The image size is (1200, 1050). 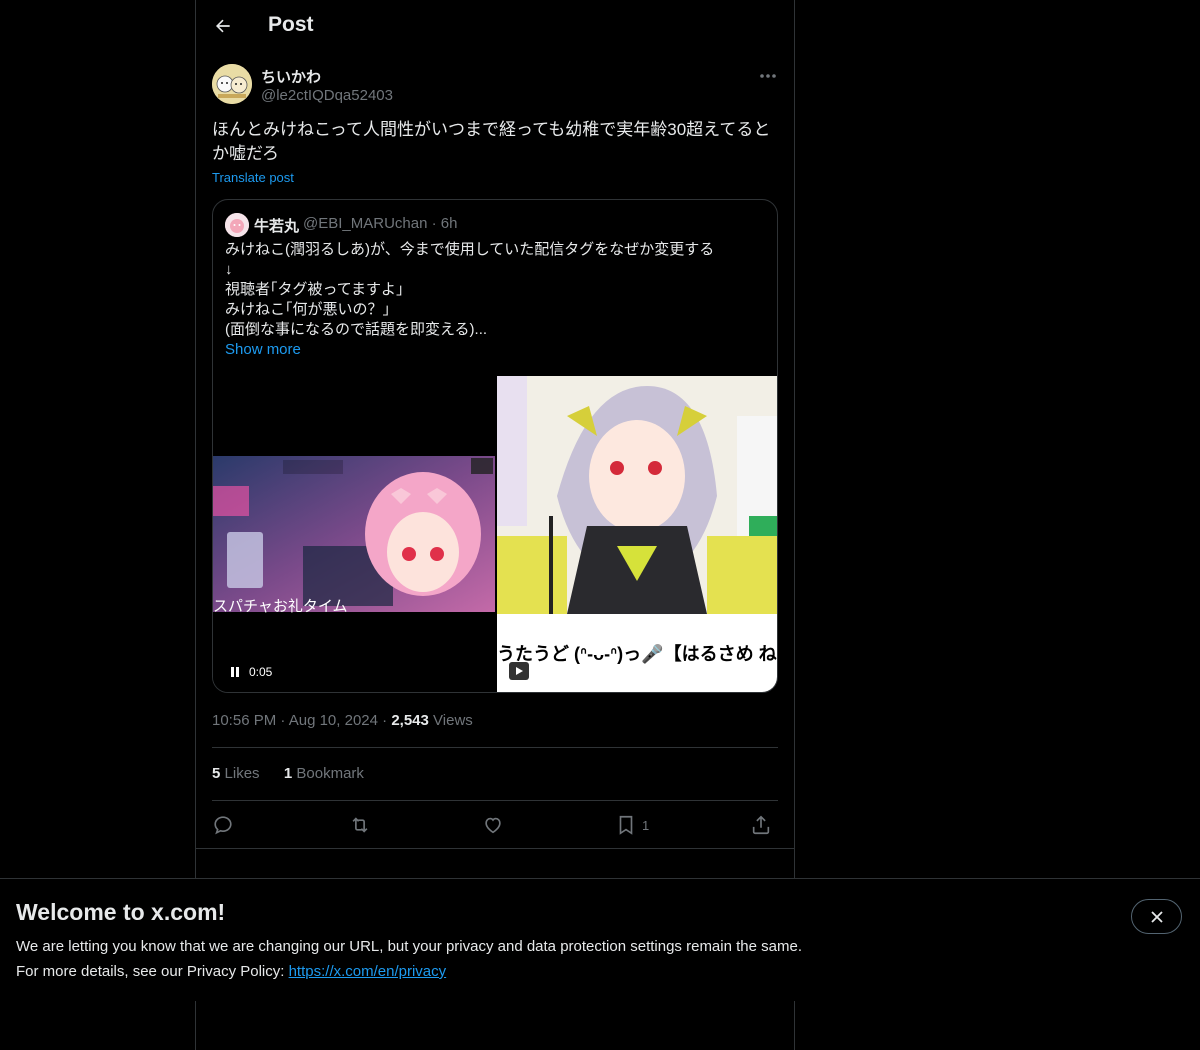 I want to click on views-count: 2,543, so click(x=410, y=720).